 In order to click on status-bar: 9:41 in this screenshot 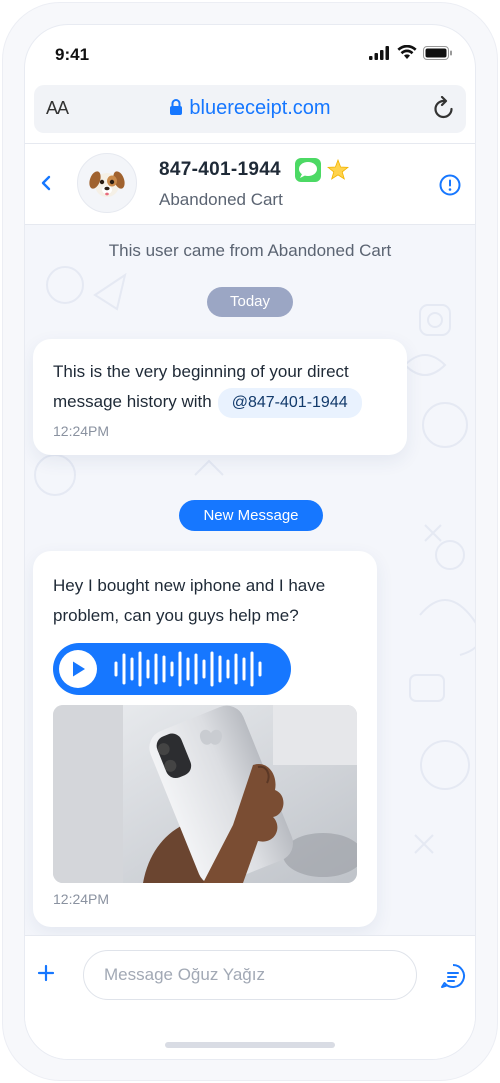, I will do `click(250, 54)`.